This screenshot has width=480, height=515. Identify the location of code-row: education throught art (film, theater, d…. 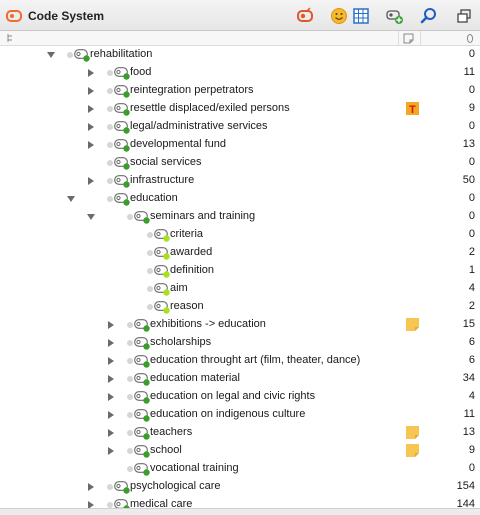
(240, 361).